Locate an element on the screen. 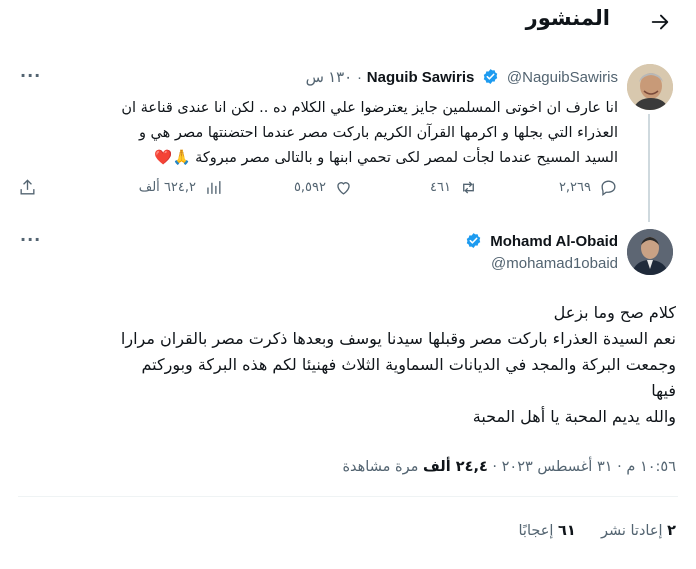  reply-button: ٢,٢٦٩ is located at coordinates (588, 187).